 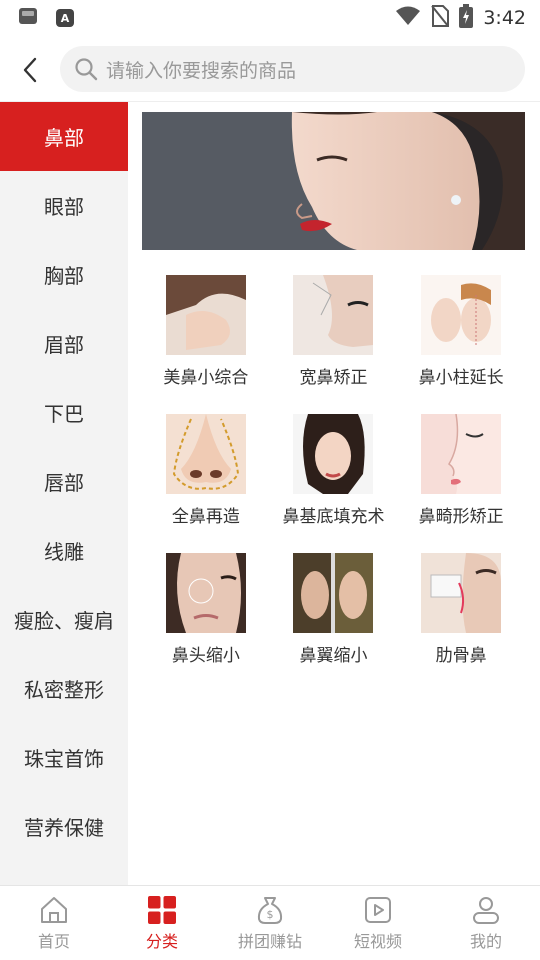 I want to click on subcategory-item: 鼻翼缩小, so click(x=334, y=609).